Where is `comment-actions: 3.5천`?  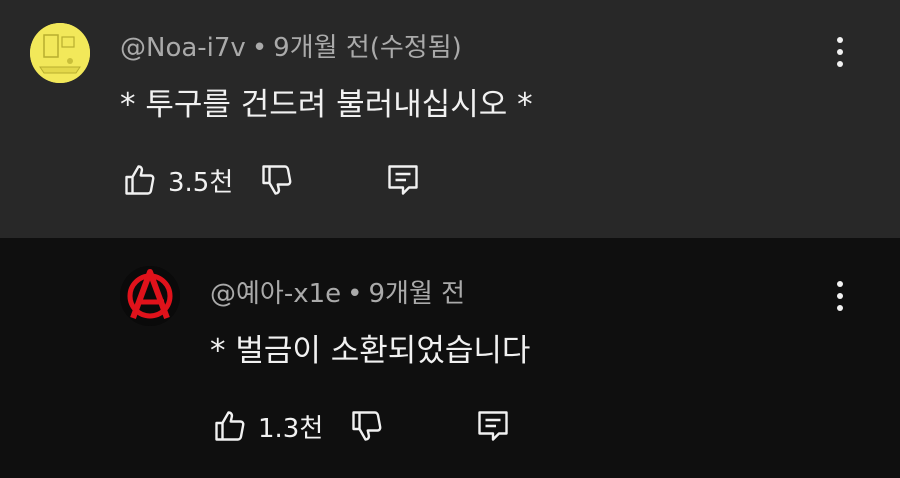 comment-actions: 3.5천 is located at coordinates (271, 180).